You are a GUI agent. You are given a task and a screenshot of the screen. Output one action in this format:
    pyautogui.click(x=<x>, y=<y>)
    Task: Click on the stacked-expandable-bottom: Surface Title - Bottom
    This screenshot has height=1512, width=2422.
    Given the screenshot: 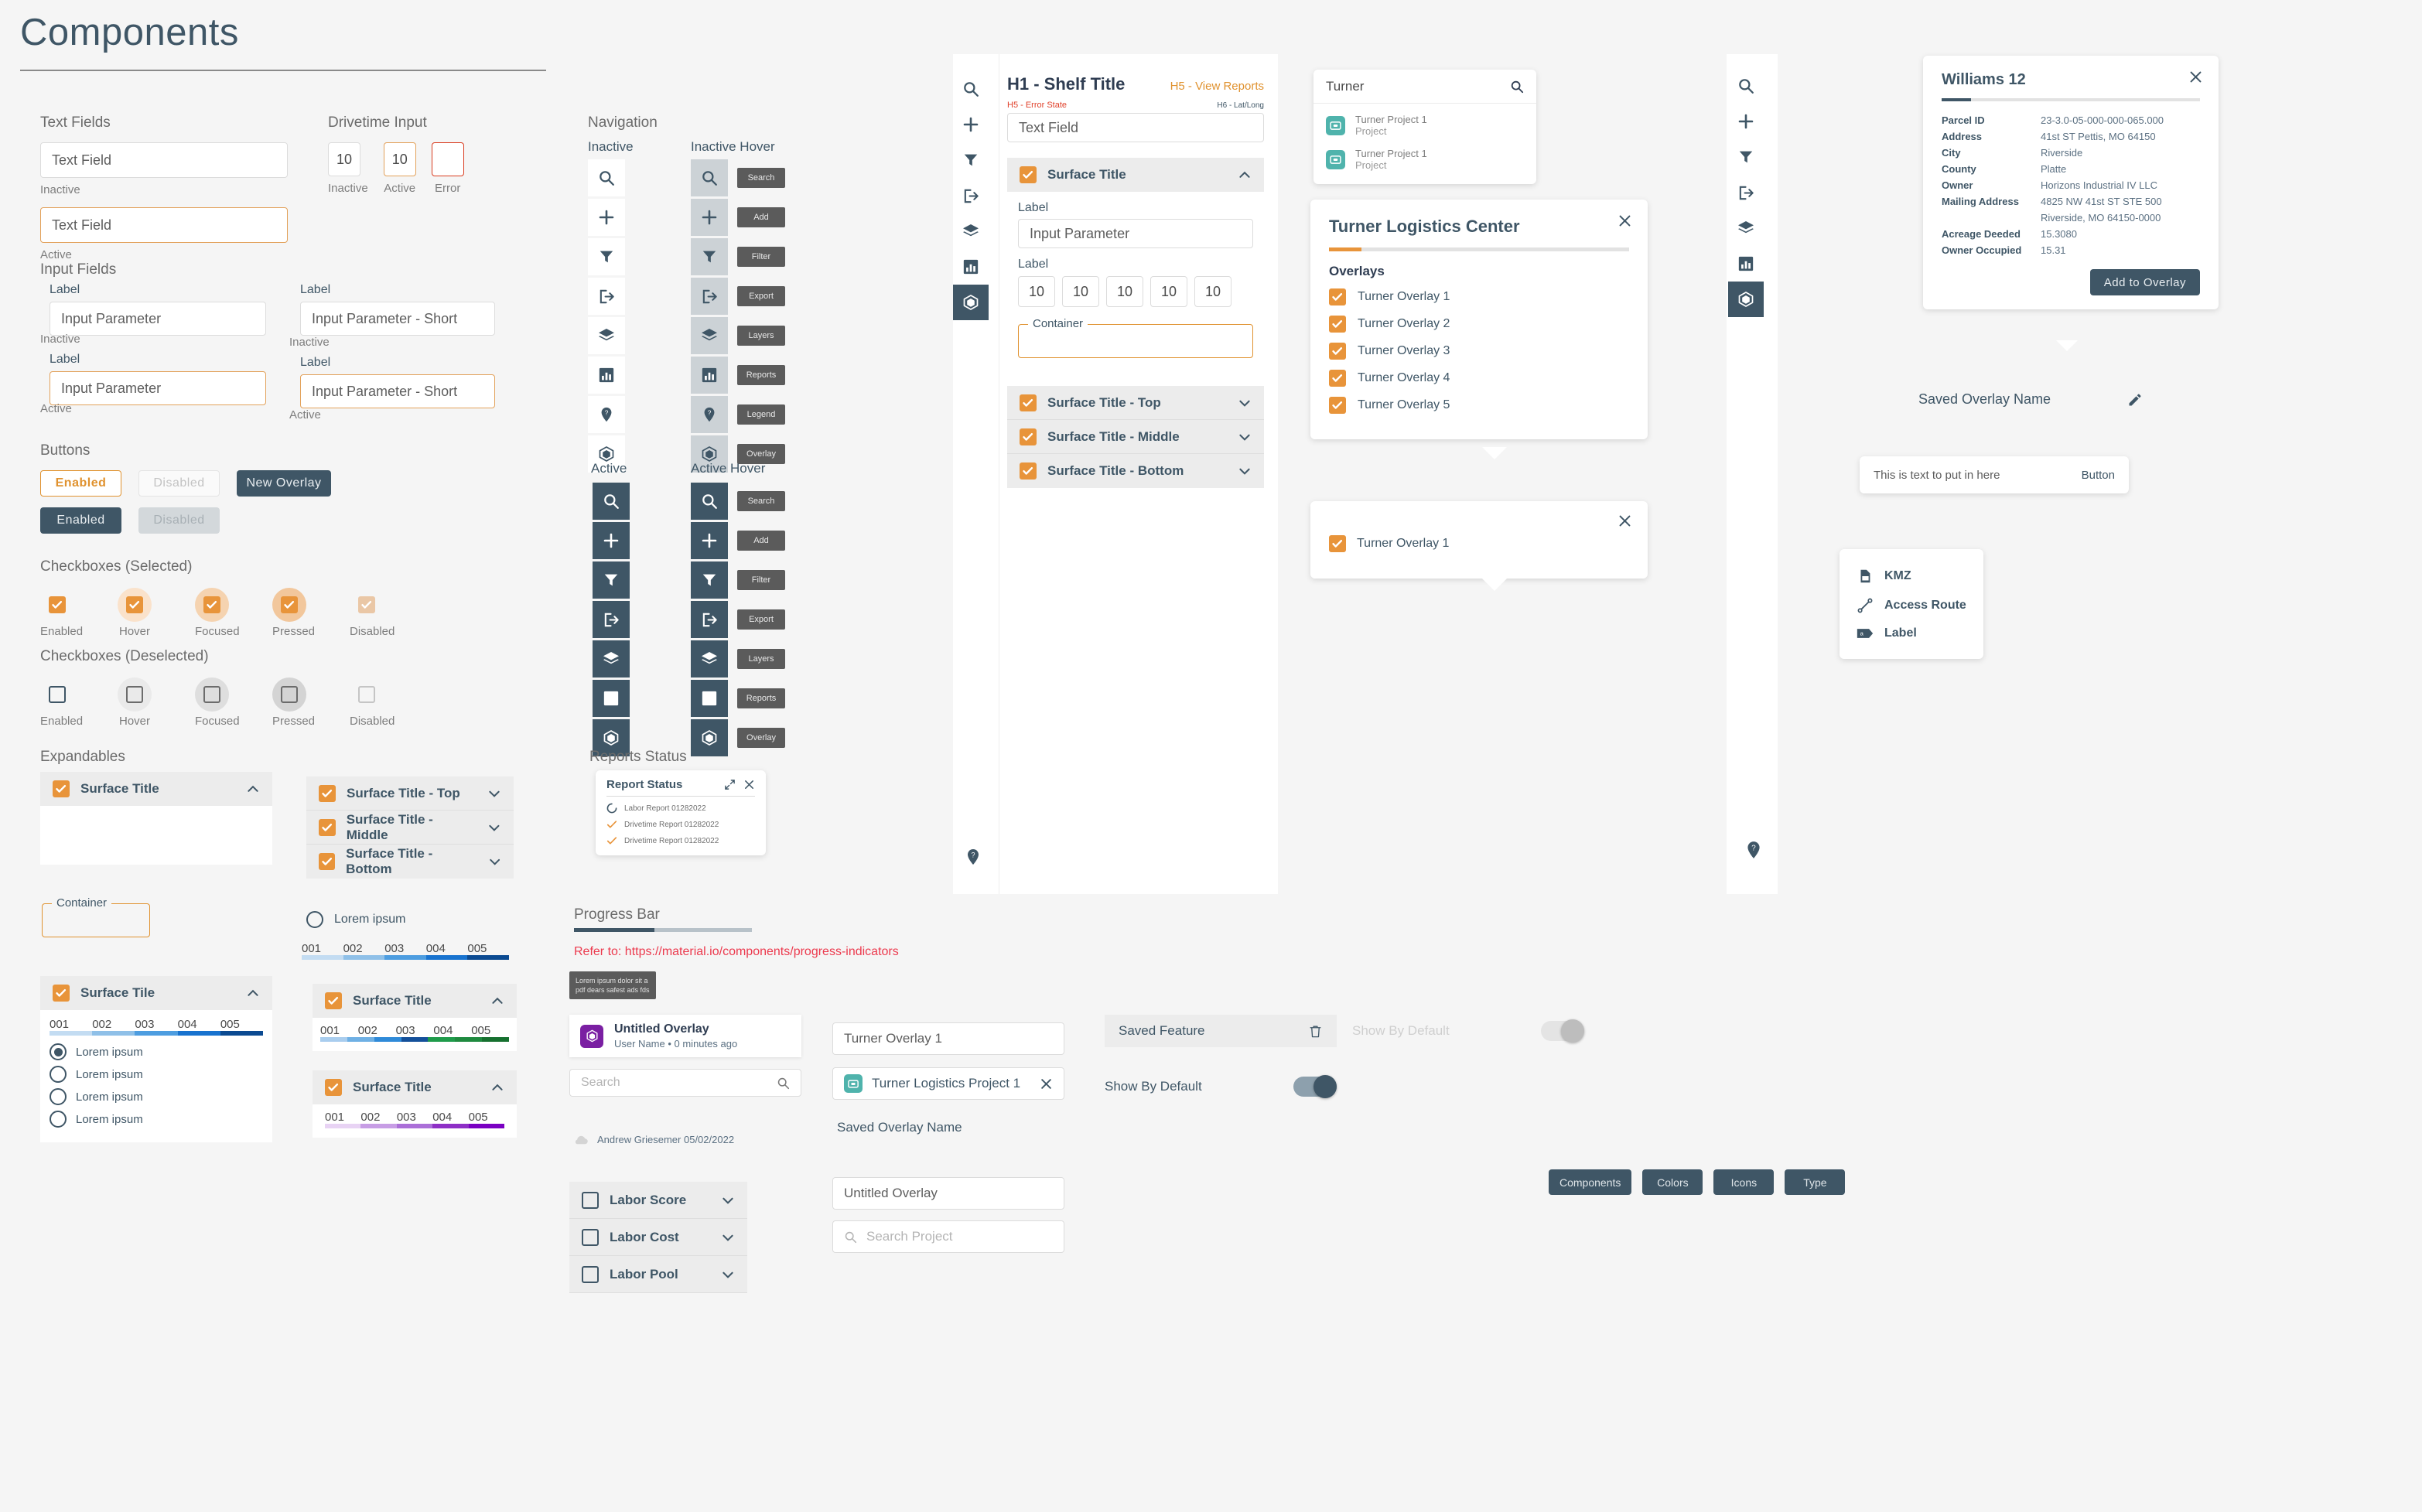 What is the action you would take?
    pyautogui.click(x=410, y=862)
    